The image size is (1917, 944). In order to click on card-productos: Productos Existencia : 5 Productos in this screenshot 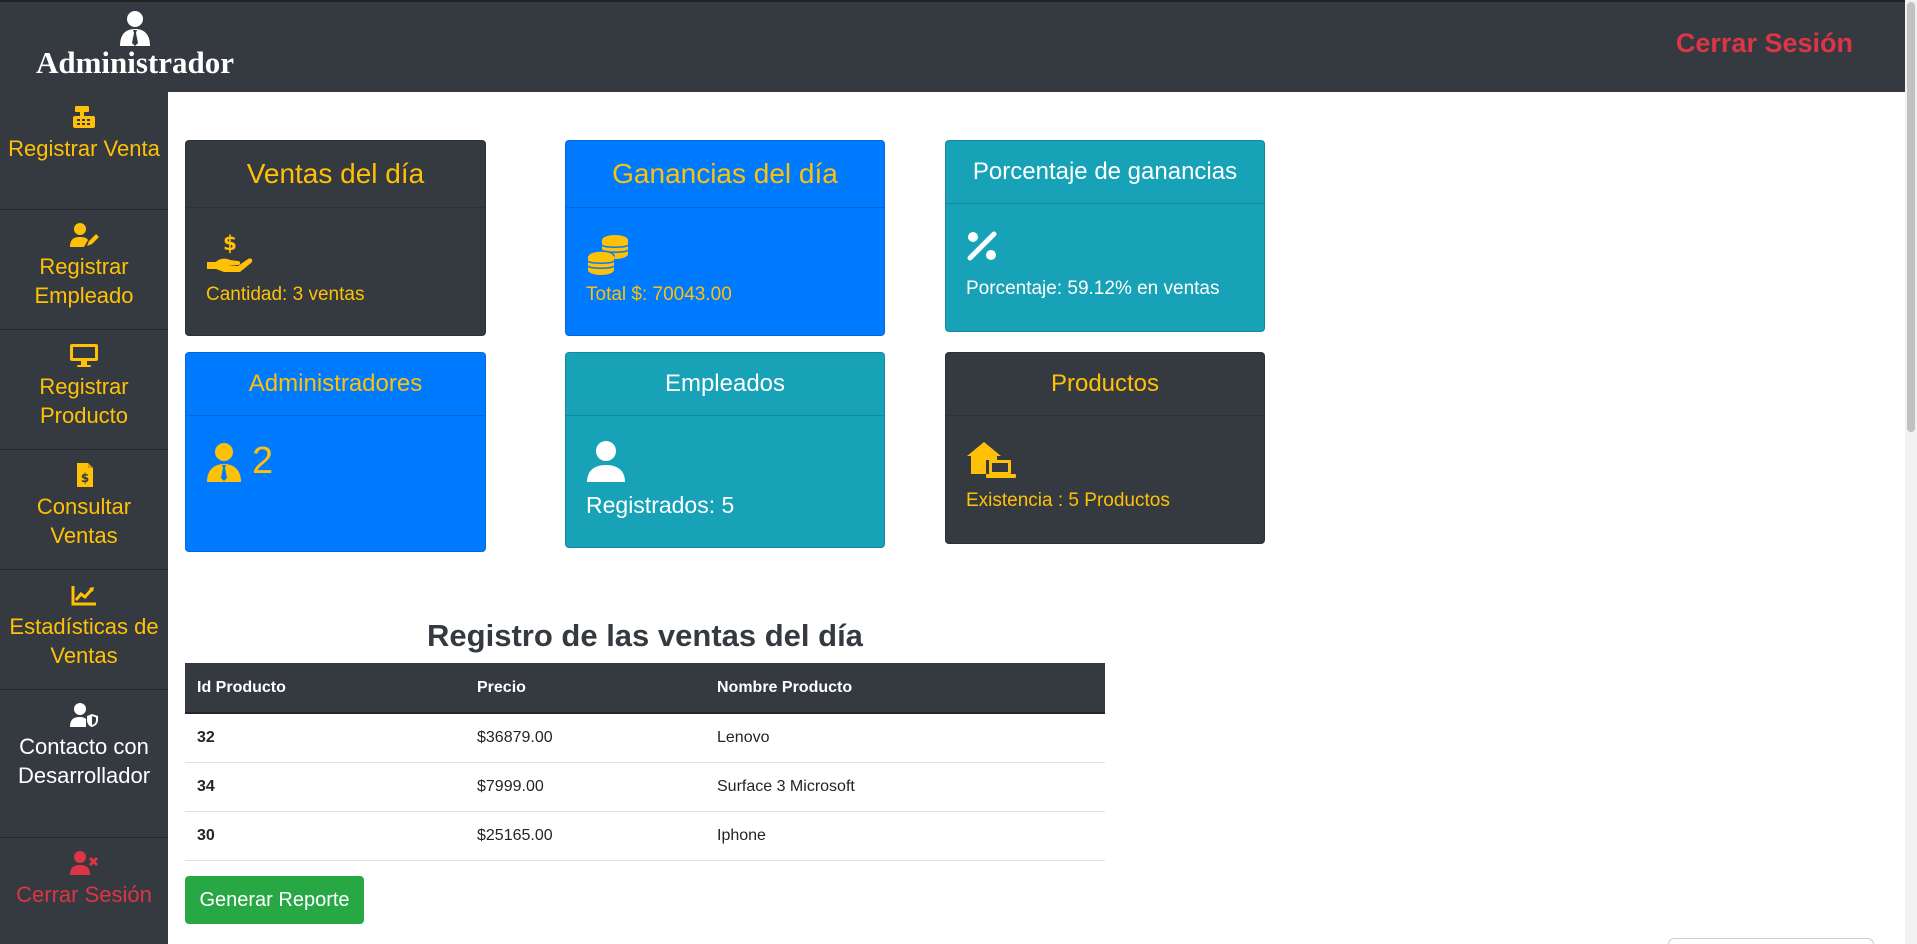, I will do `click(1105, 448)`.